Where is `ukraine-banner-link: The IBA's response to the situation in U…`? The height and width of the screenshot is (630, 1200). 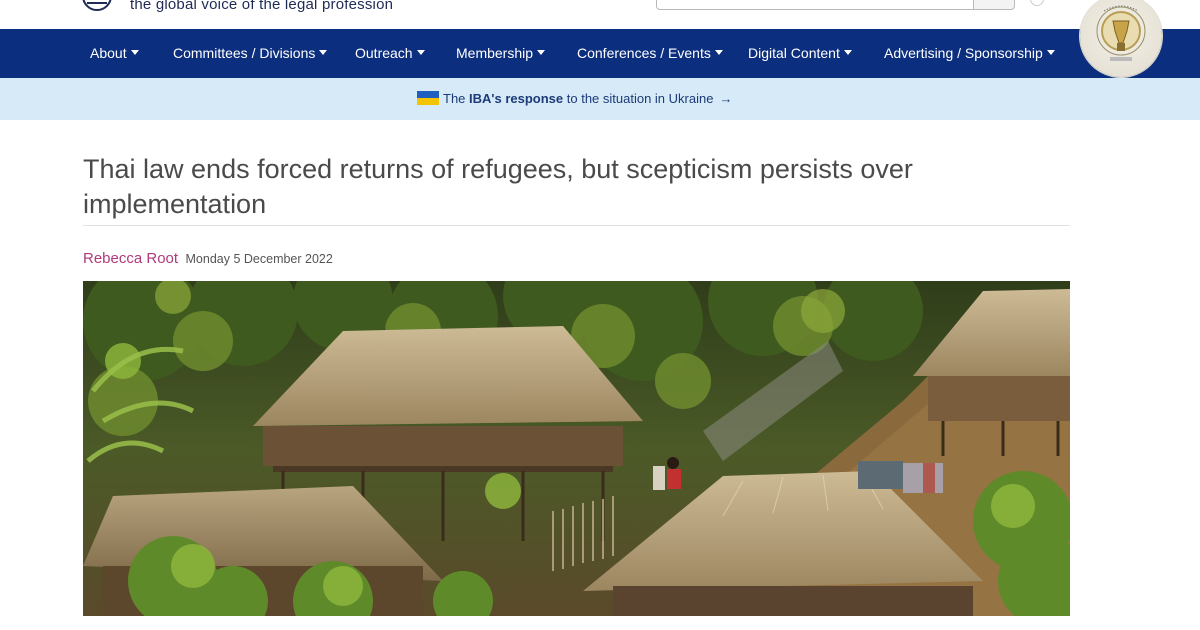
ukraine-banner-link: The IBA's response to the situation in U… is located at coordinates (574, 98).